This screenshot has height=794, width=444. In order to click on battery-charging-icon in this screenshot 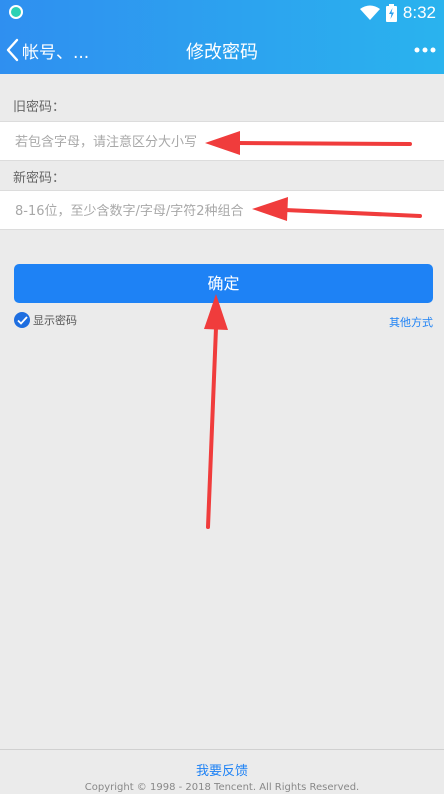, I will do `click(391, 13)`.